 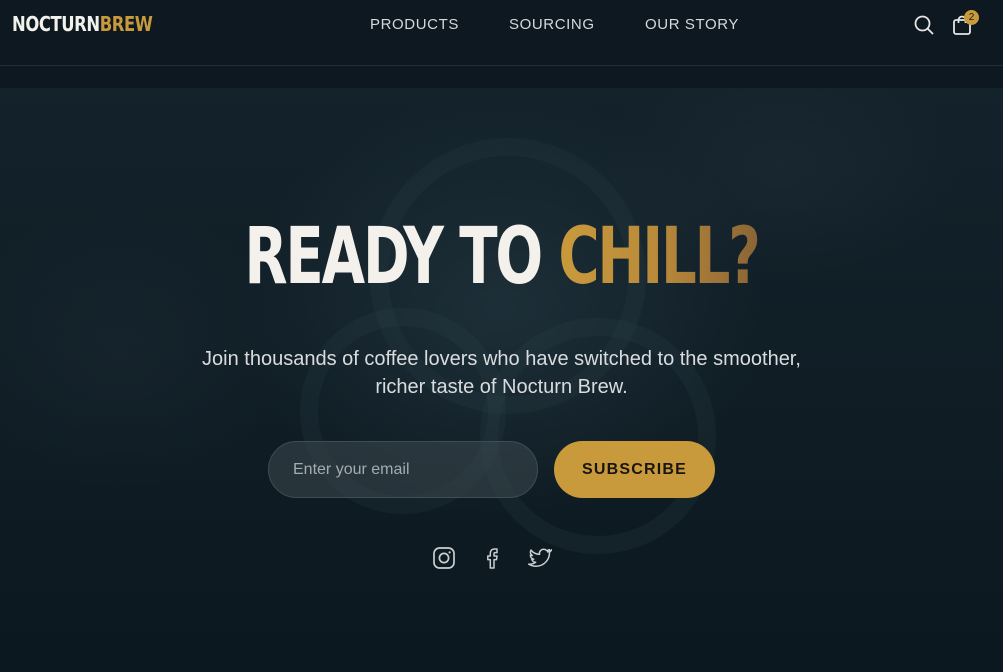 I want to click on twitter-icon, so click(x=540, y=558).